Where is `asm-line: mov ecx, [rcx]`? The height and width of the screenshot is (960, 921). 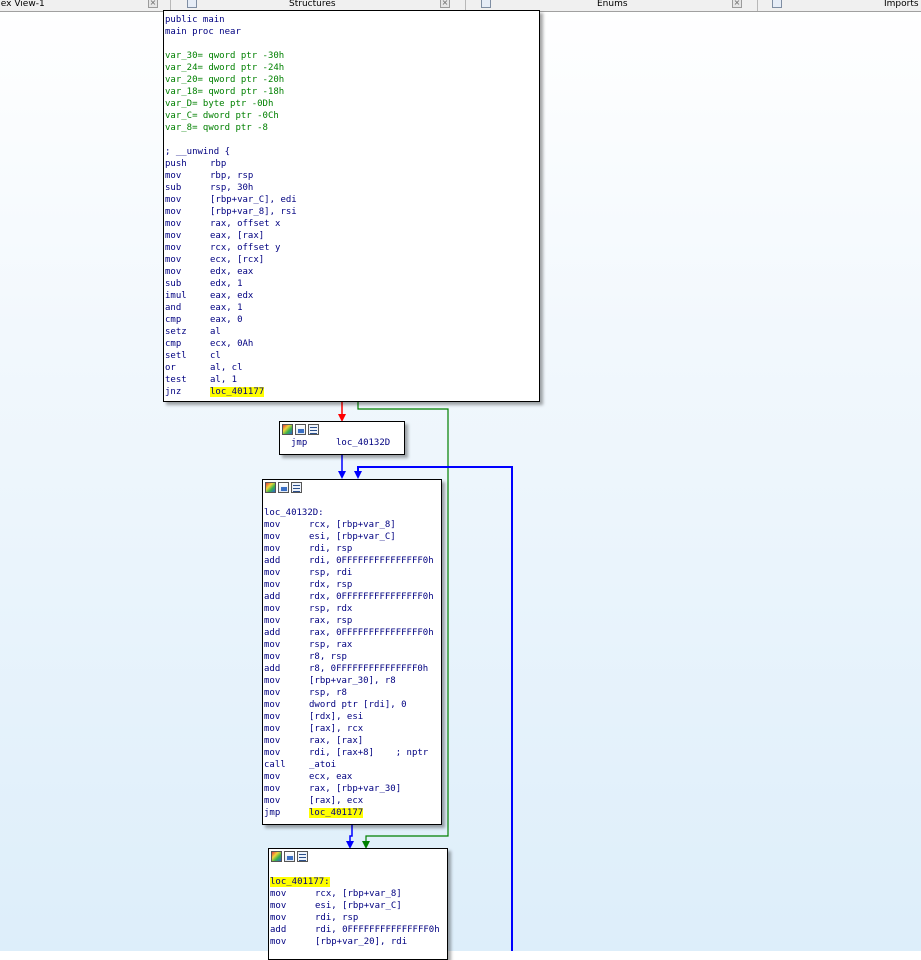 asm-line: mov ecx, [rcx] is located at coordinates (351, 260).